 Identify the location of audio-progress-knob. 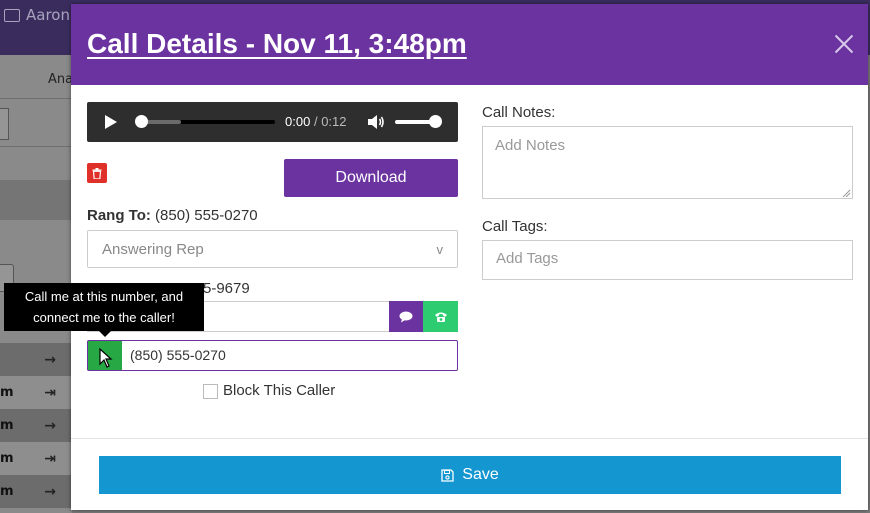
(141, 121).